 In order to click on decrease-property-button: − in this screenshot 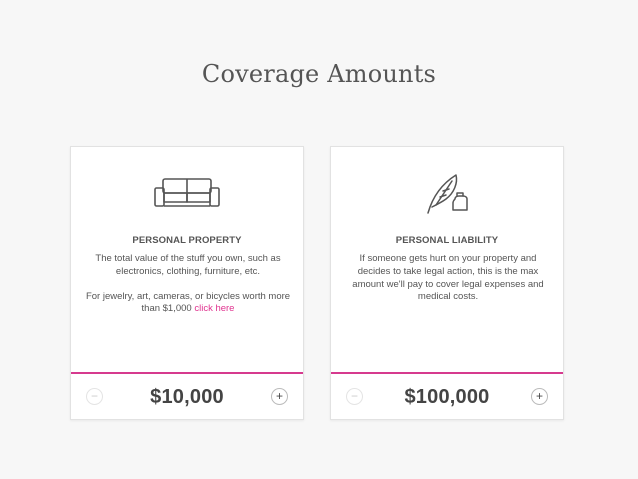, I will do `click(94, 396)`.